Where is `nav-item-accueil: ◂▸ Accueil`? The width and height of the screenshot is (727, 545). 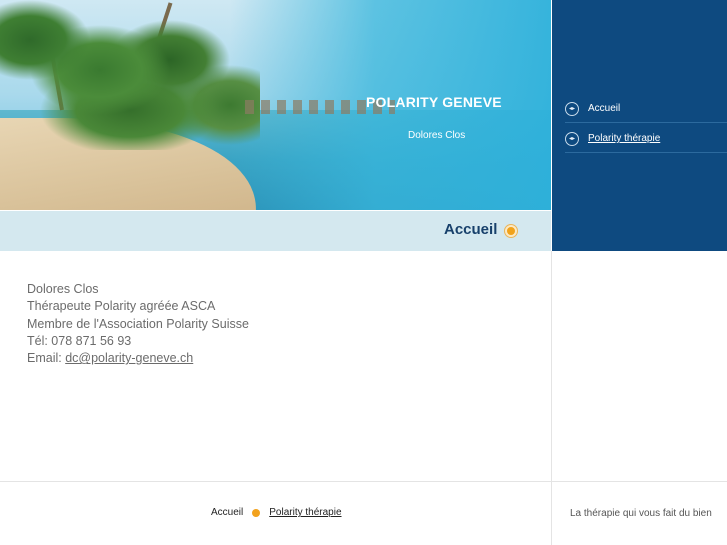 nav-item-accueil: ◂▸ Accueil is located at coordinates (646, 109).